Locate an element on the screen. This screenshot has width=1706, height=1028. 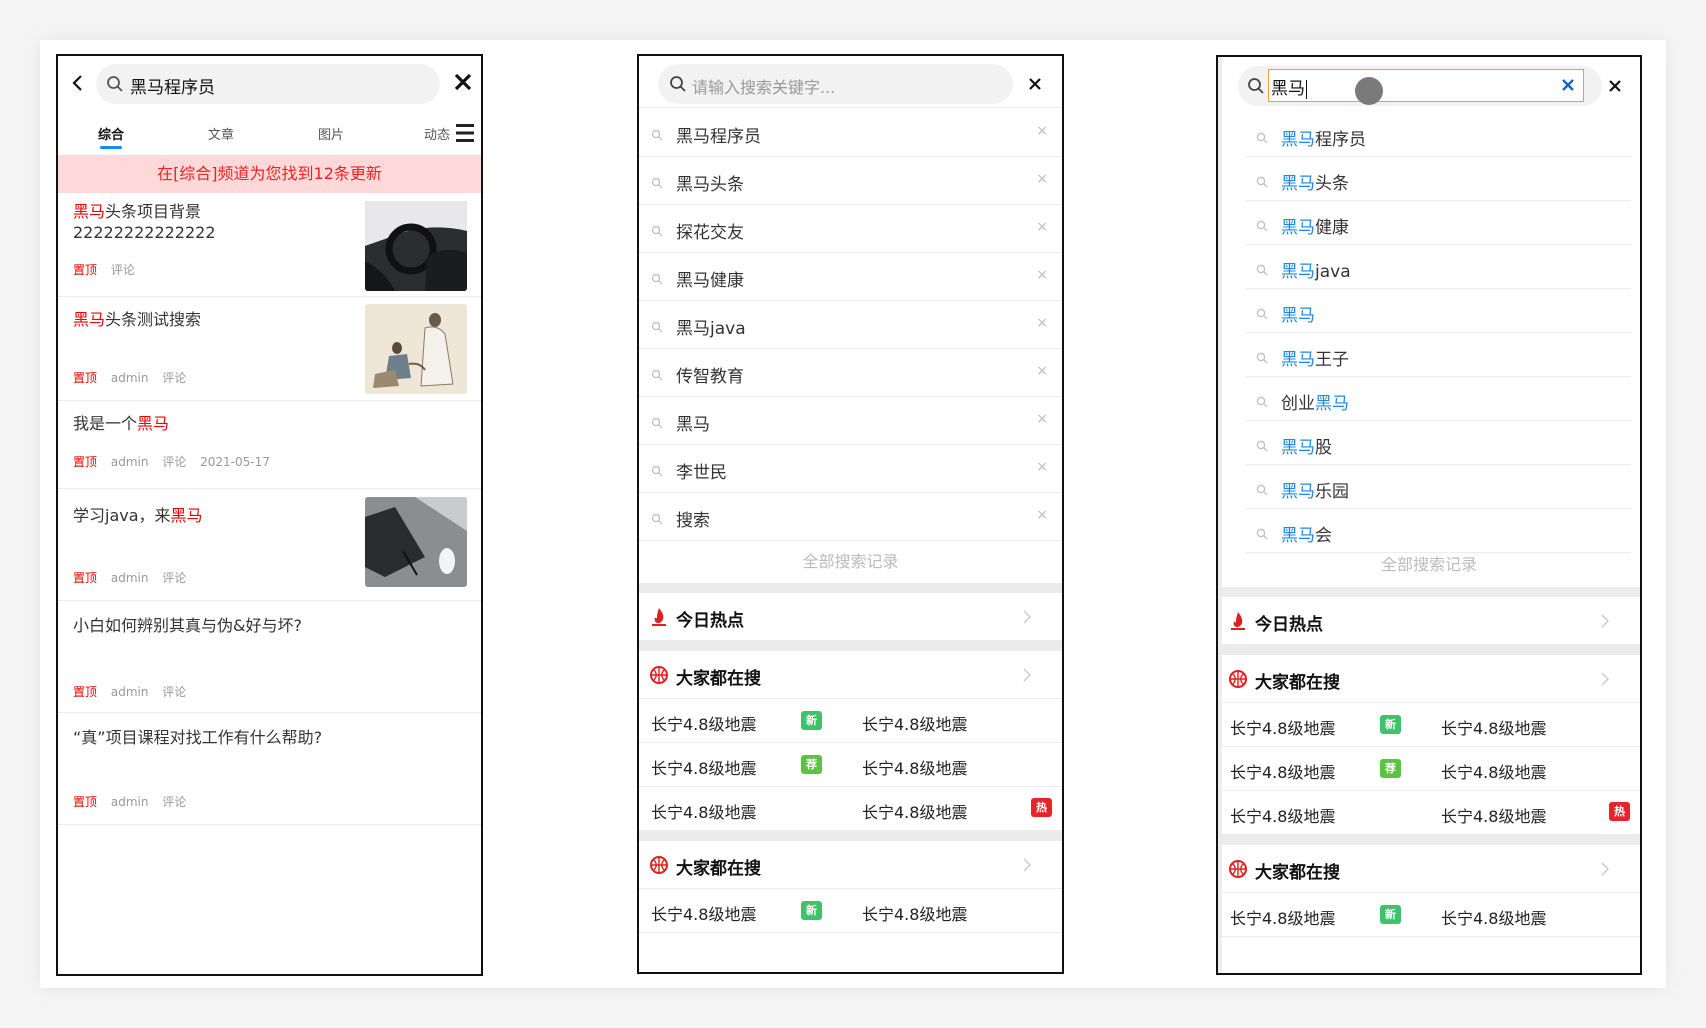
article-thumbnail-painting is located at coordinates (416, 349).